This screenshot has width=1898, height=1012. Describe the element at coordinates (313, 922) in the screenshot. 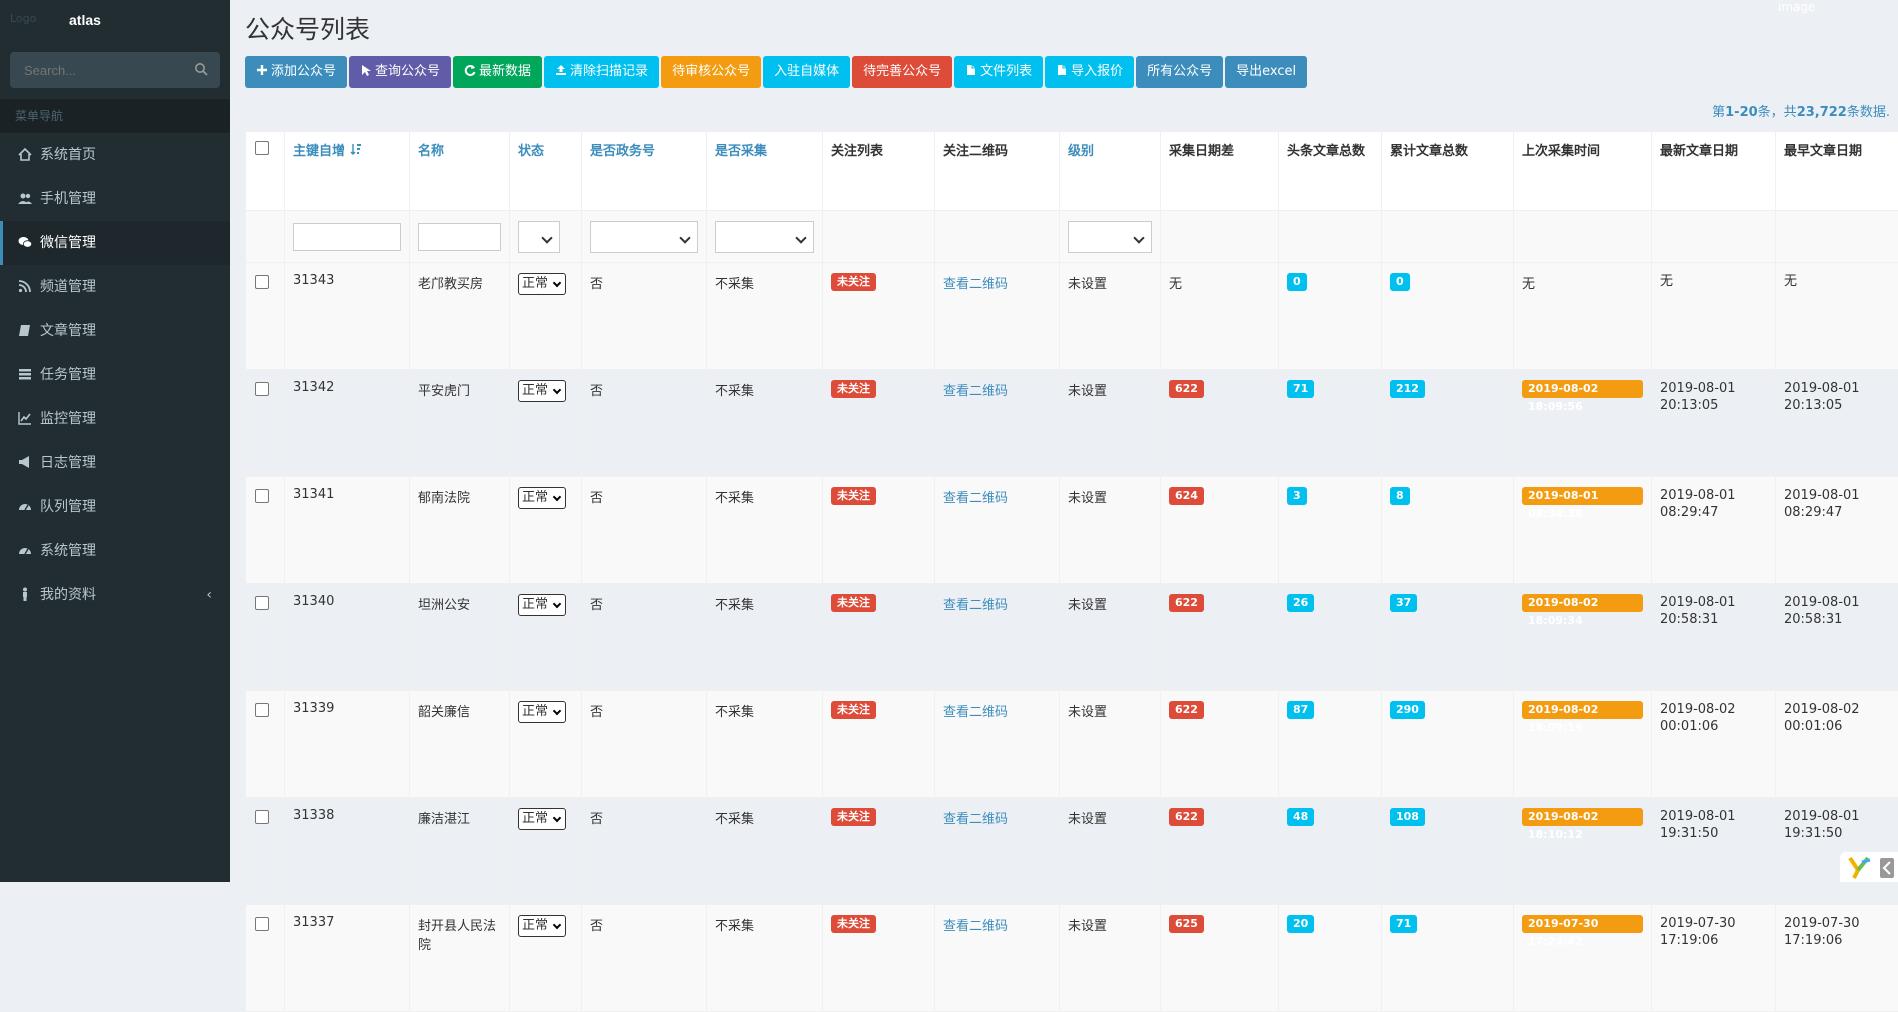

I see `id-cell: 31337` at that location.